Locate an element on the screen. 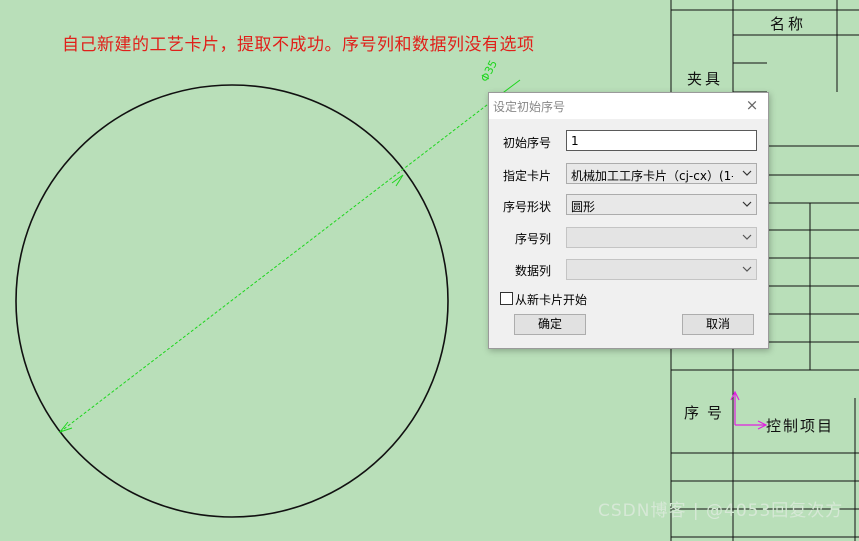 The width and height of the screenshot is (859, 541). shape-select-value: 圆形 is located at coordinates (583, 207).